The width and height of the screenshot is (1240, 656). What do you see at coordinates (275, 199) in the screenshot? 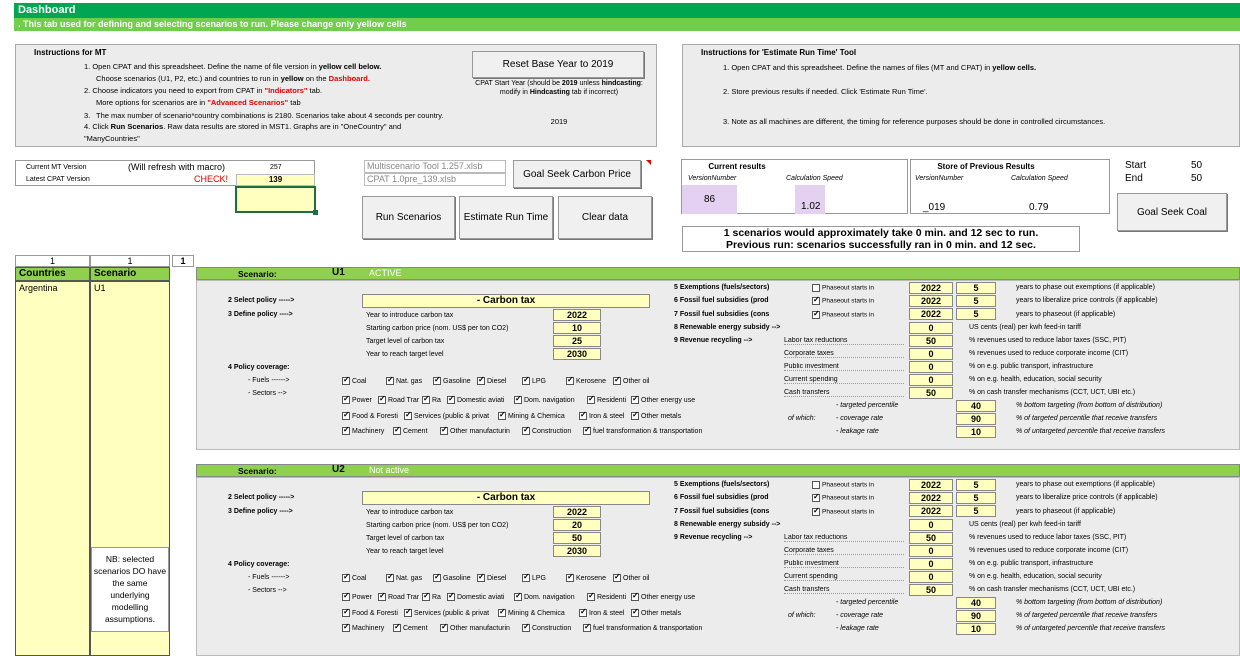
I see `selected-yellow-cell` at bounding box center [275, 199].